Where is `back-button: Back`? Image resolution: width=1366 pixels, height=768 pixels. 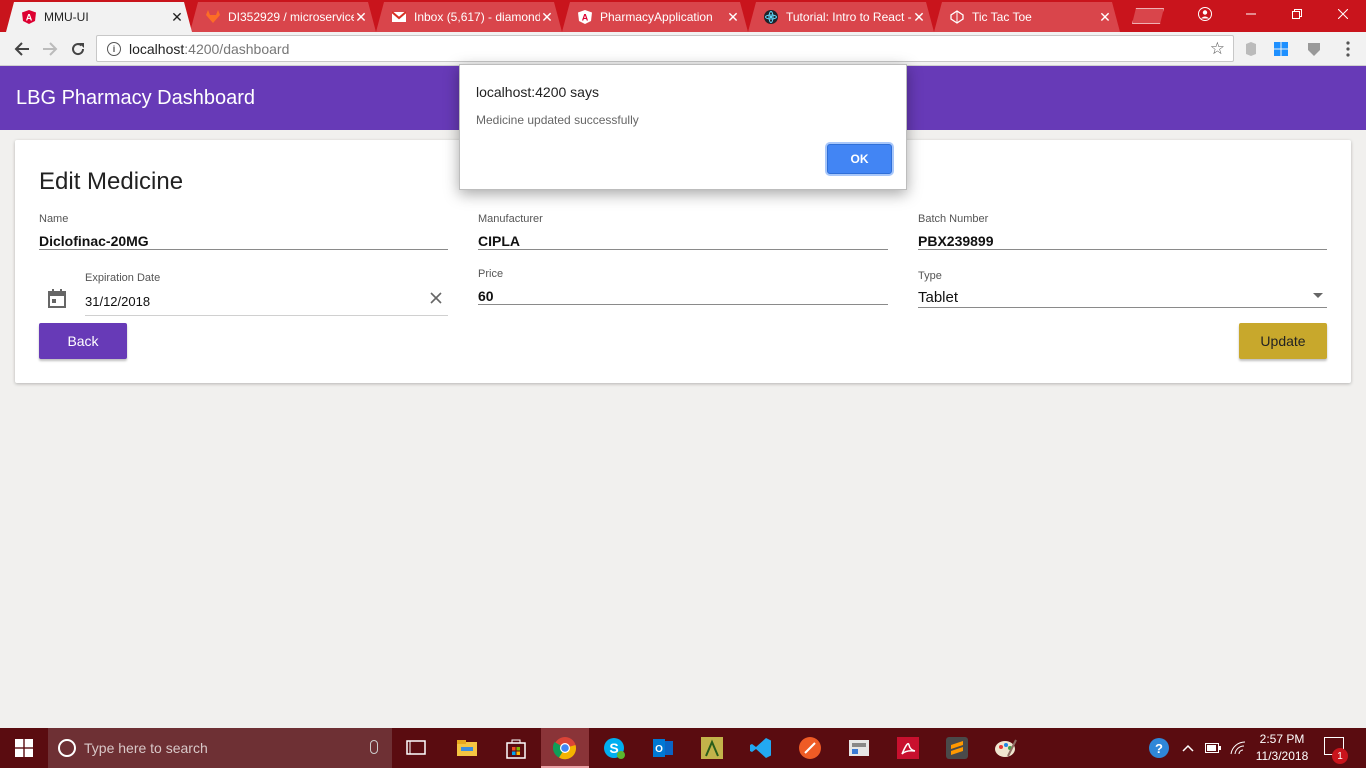
back-button: Back is located at coordinates (83, 341).